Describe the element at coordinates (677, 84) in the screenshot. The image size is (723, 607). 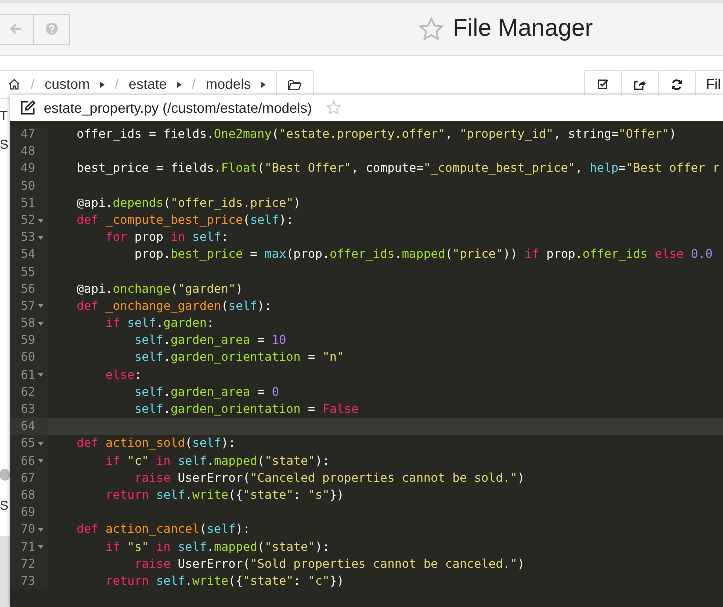
I see `refresh-icon` at that location.